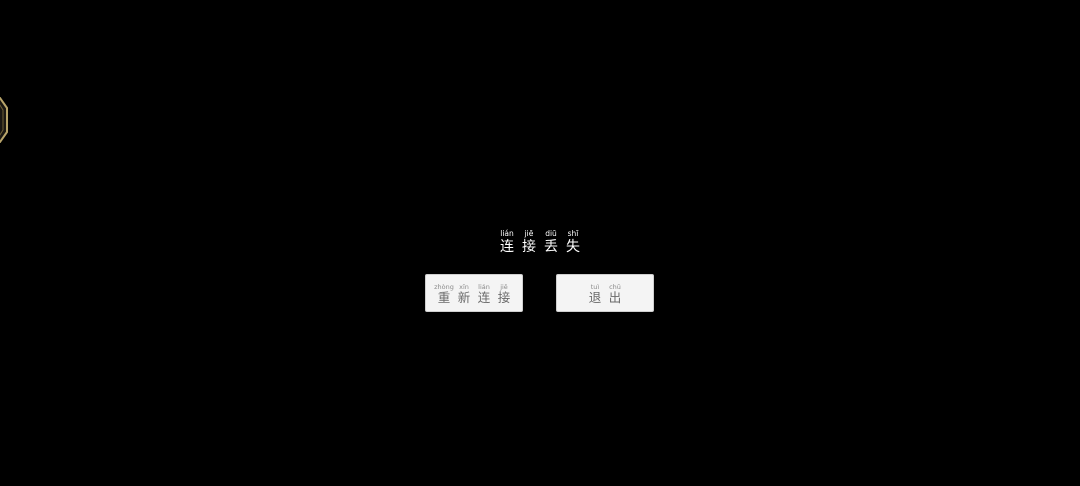 Image resolution: width=1080 pixels, height=486 pixels. I want to click on button-char: lián 连, so click(484, 294).